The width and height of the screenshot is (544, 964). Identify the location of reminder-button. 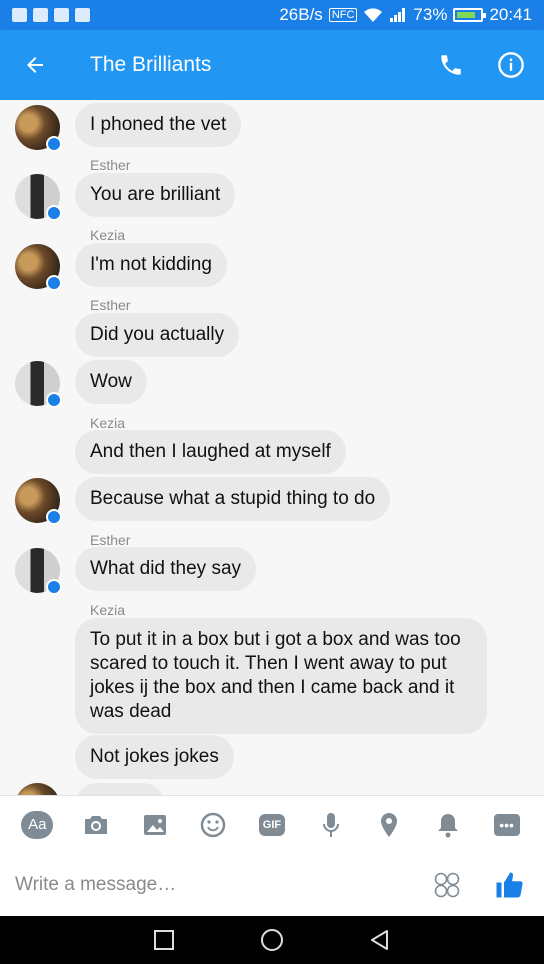
(448, 825).